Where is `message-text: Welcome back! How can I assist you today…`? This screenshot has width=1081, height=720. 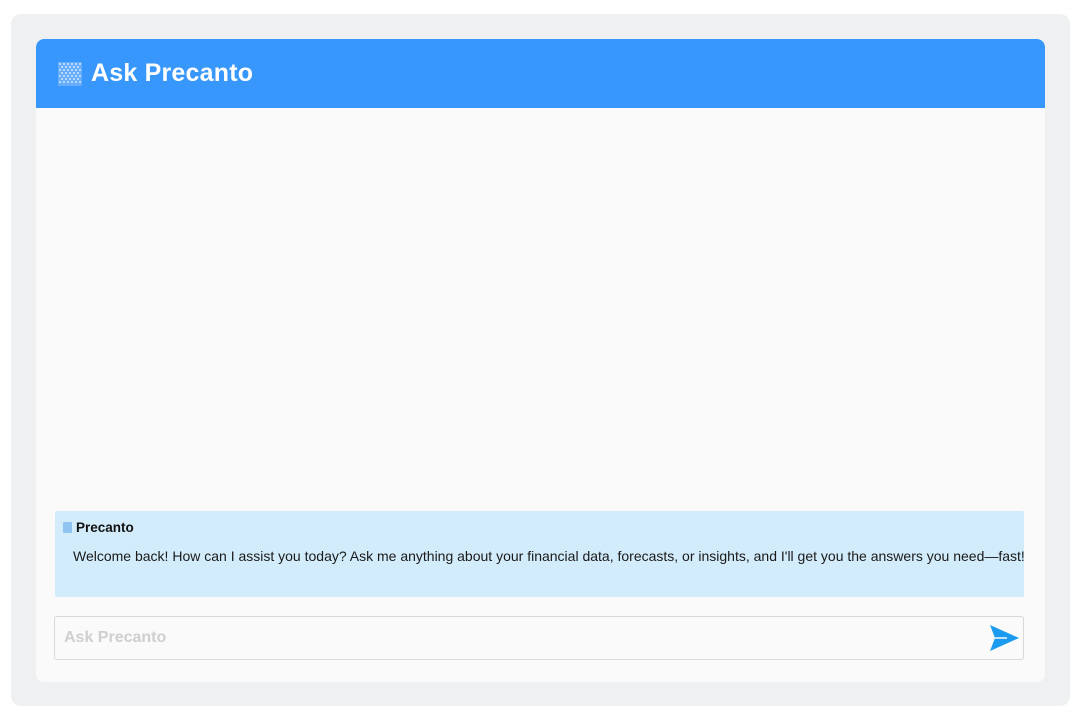 message-text: Welcome back! How can I assist you today… is located at coordinates (549, 556).